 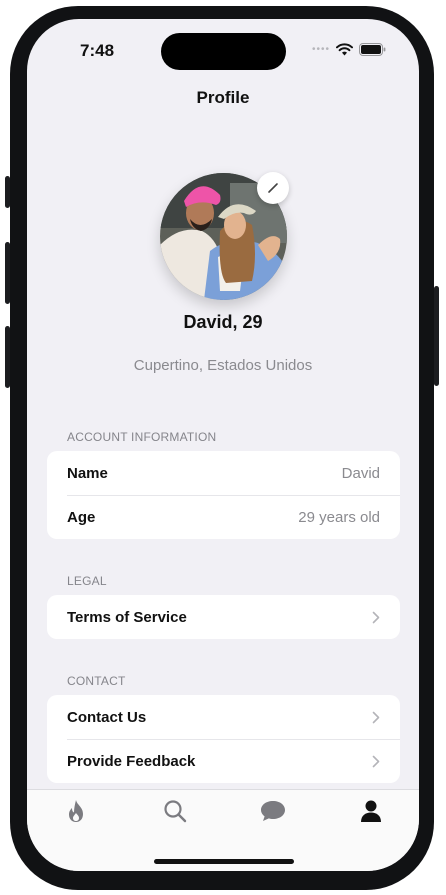 What do you see at coordinates (224, 236) in the screenshot?
I see `avatar-container` at bounding box center [224, 236].